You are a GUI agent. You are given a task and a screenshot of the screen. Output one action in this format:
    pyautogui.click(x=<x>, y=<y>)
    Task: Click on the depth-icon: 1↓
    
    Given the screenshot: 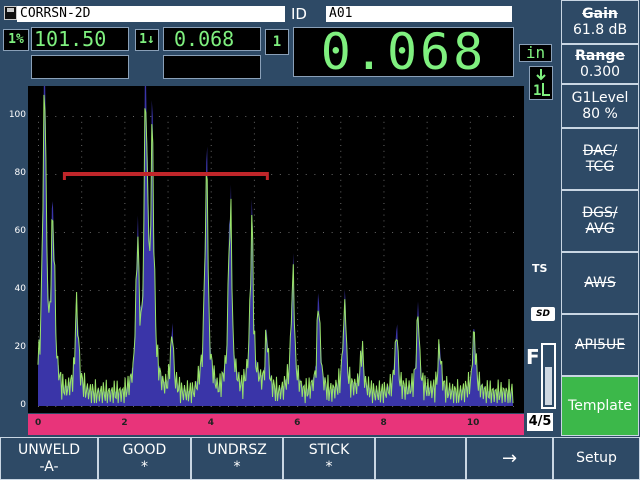 What is the action you would take?
    pyautogui.click(x=147, y=40)
    